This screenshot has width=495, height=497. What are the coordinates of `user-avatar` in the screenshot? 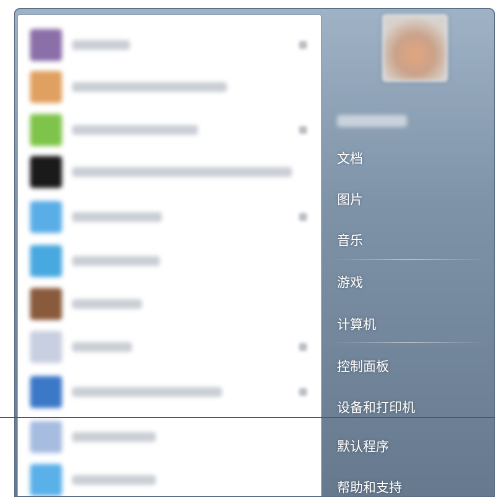 It's located at (415, 48).